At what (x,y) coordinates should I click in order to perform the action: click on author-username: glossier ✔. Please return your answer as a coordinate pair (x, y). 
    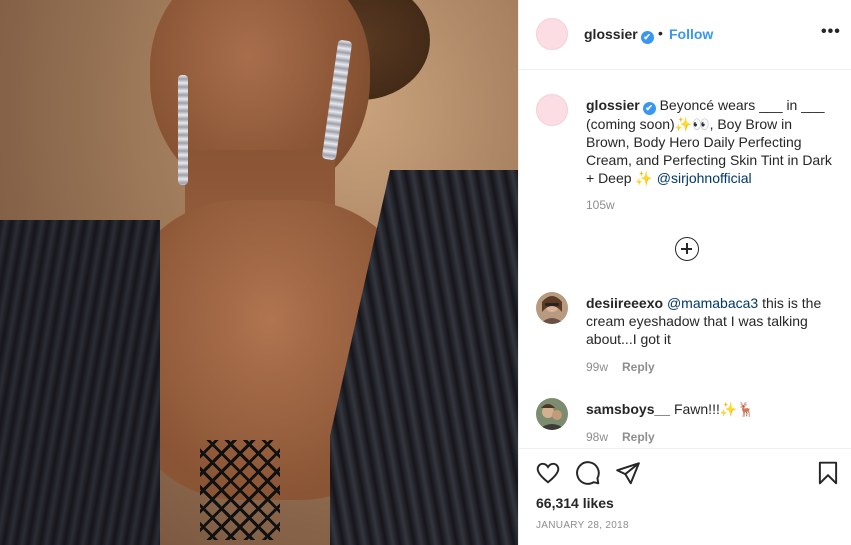
    Looking at the image, I should click on (619, 35).